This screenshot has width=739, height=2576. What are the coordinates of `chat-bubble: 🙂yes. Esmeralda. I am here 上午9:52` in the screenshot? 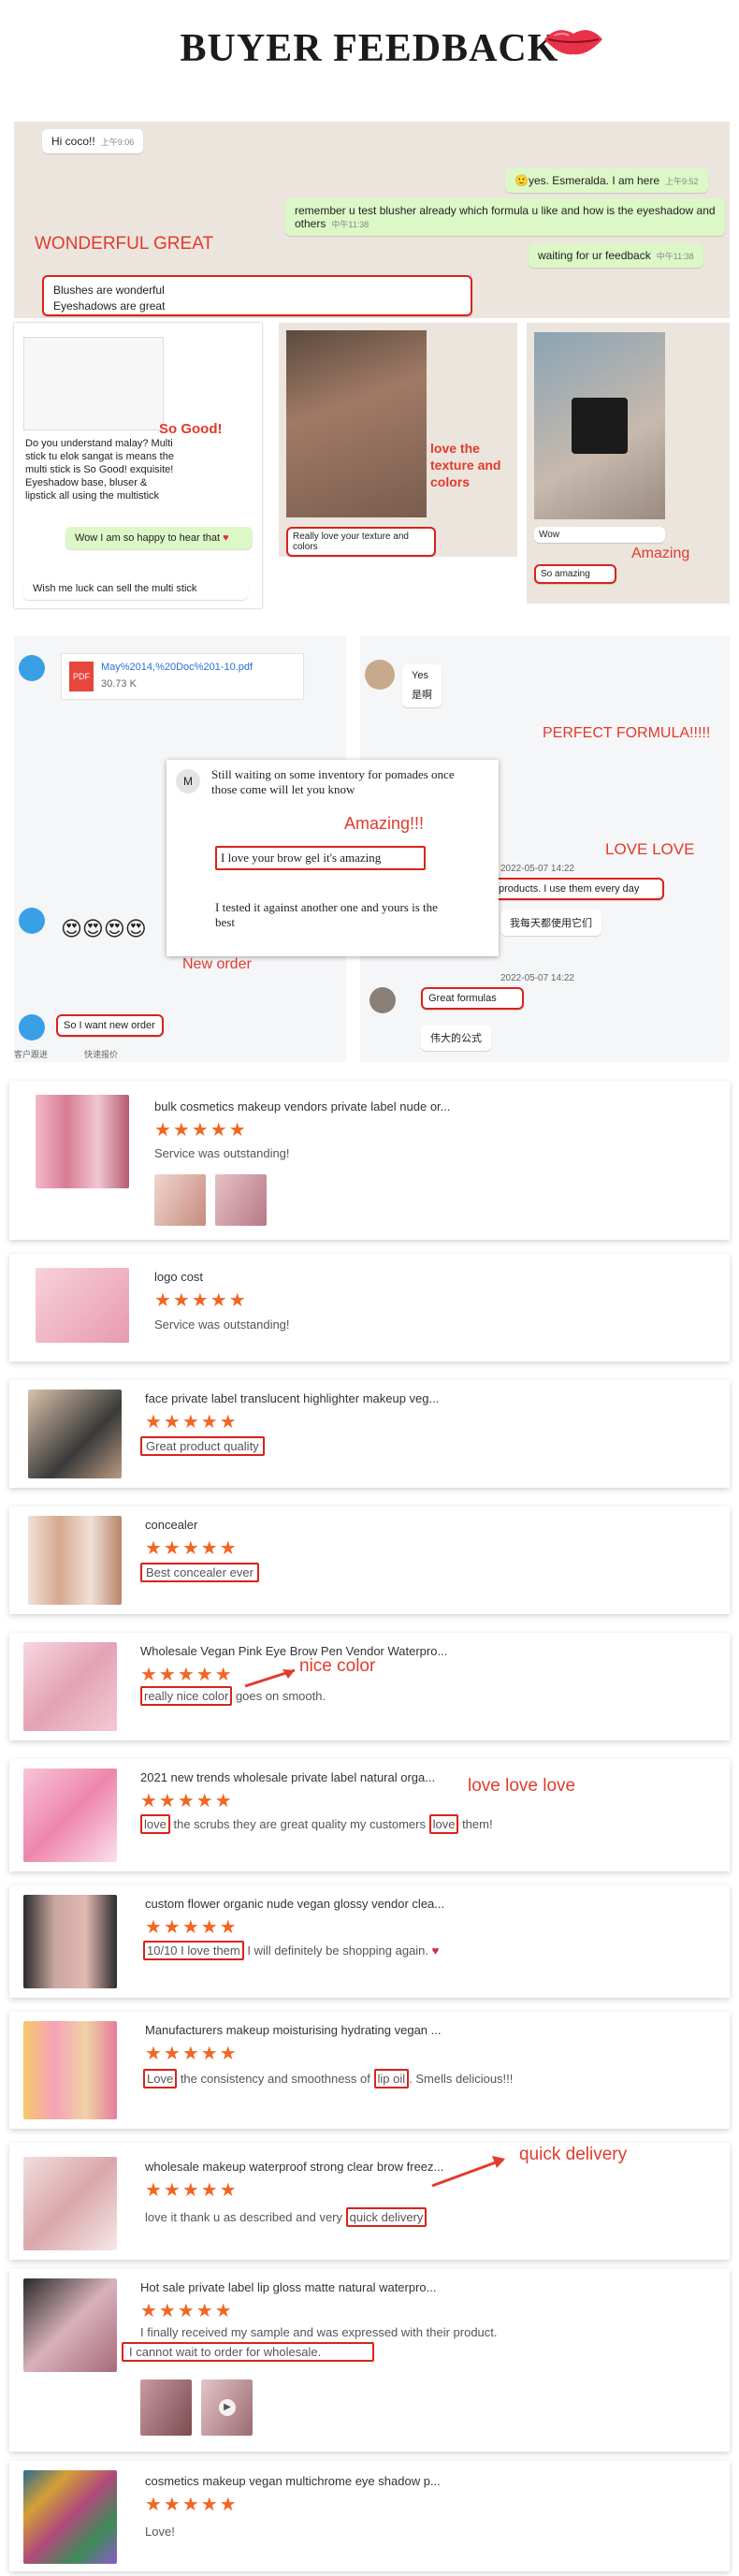 It's located at (606, 180).